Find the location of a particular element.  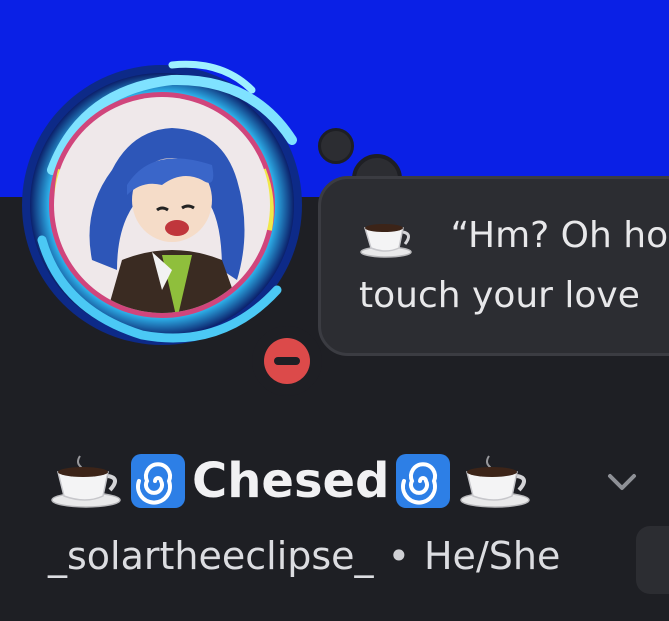

chevron-down-icon is located at coordinates (622, 481).